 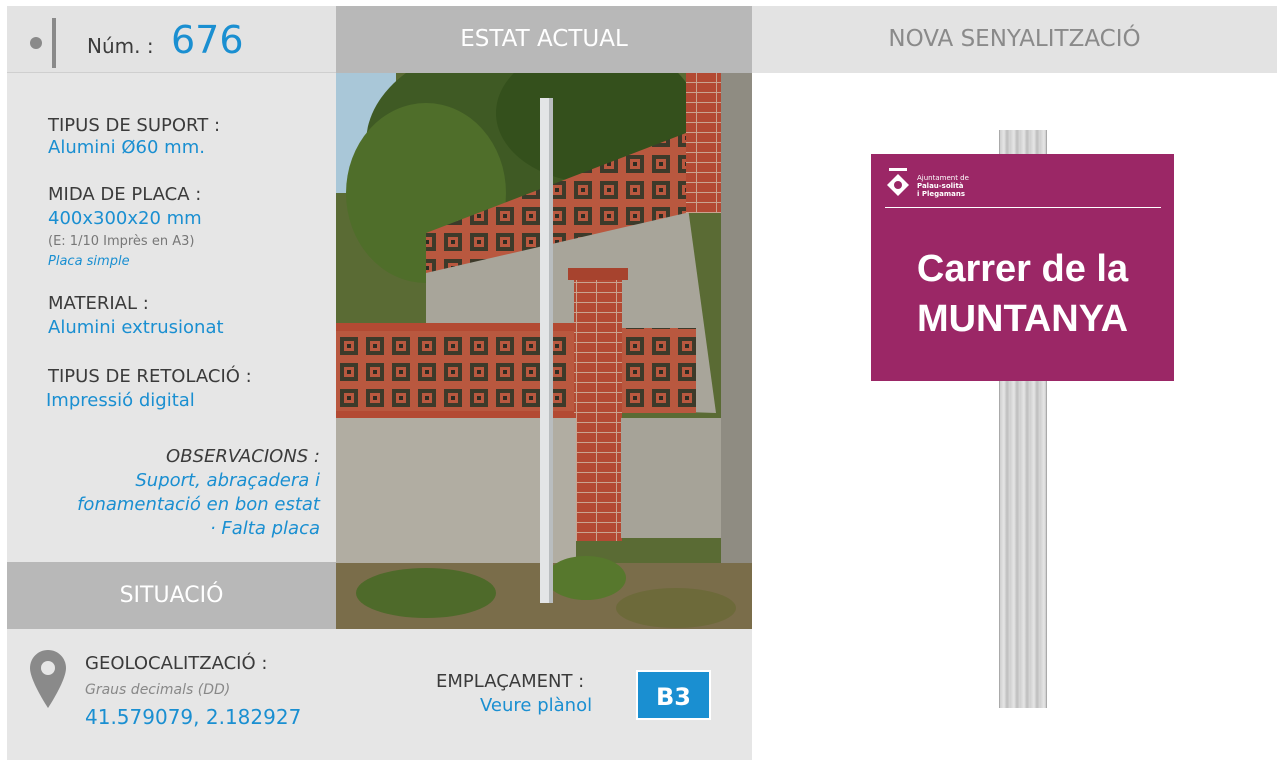 What do you see at coordinates (198, 504) in the screenshot?
I see `observations-line: fonamentació en bon estat` at bounding box center [198, 504].